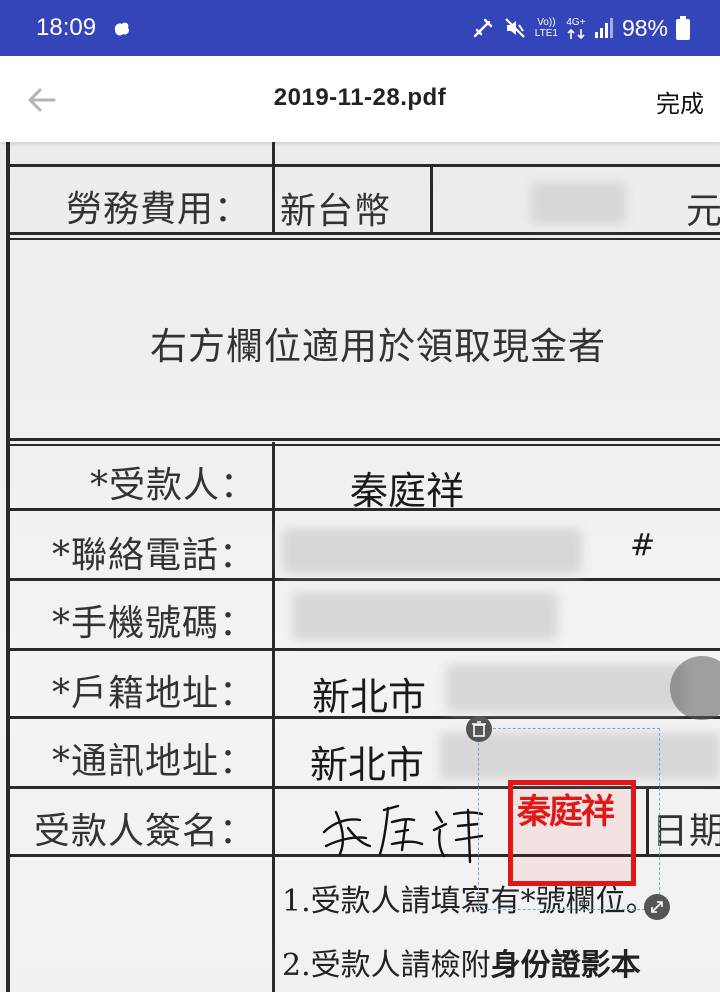 The image size is (720, 992). I want to click on mute-icon, so click(515, 28).